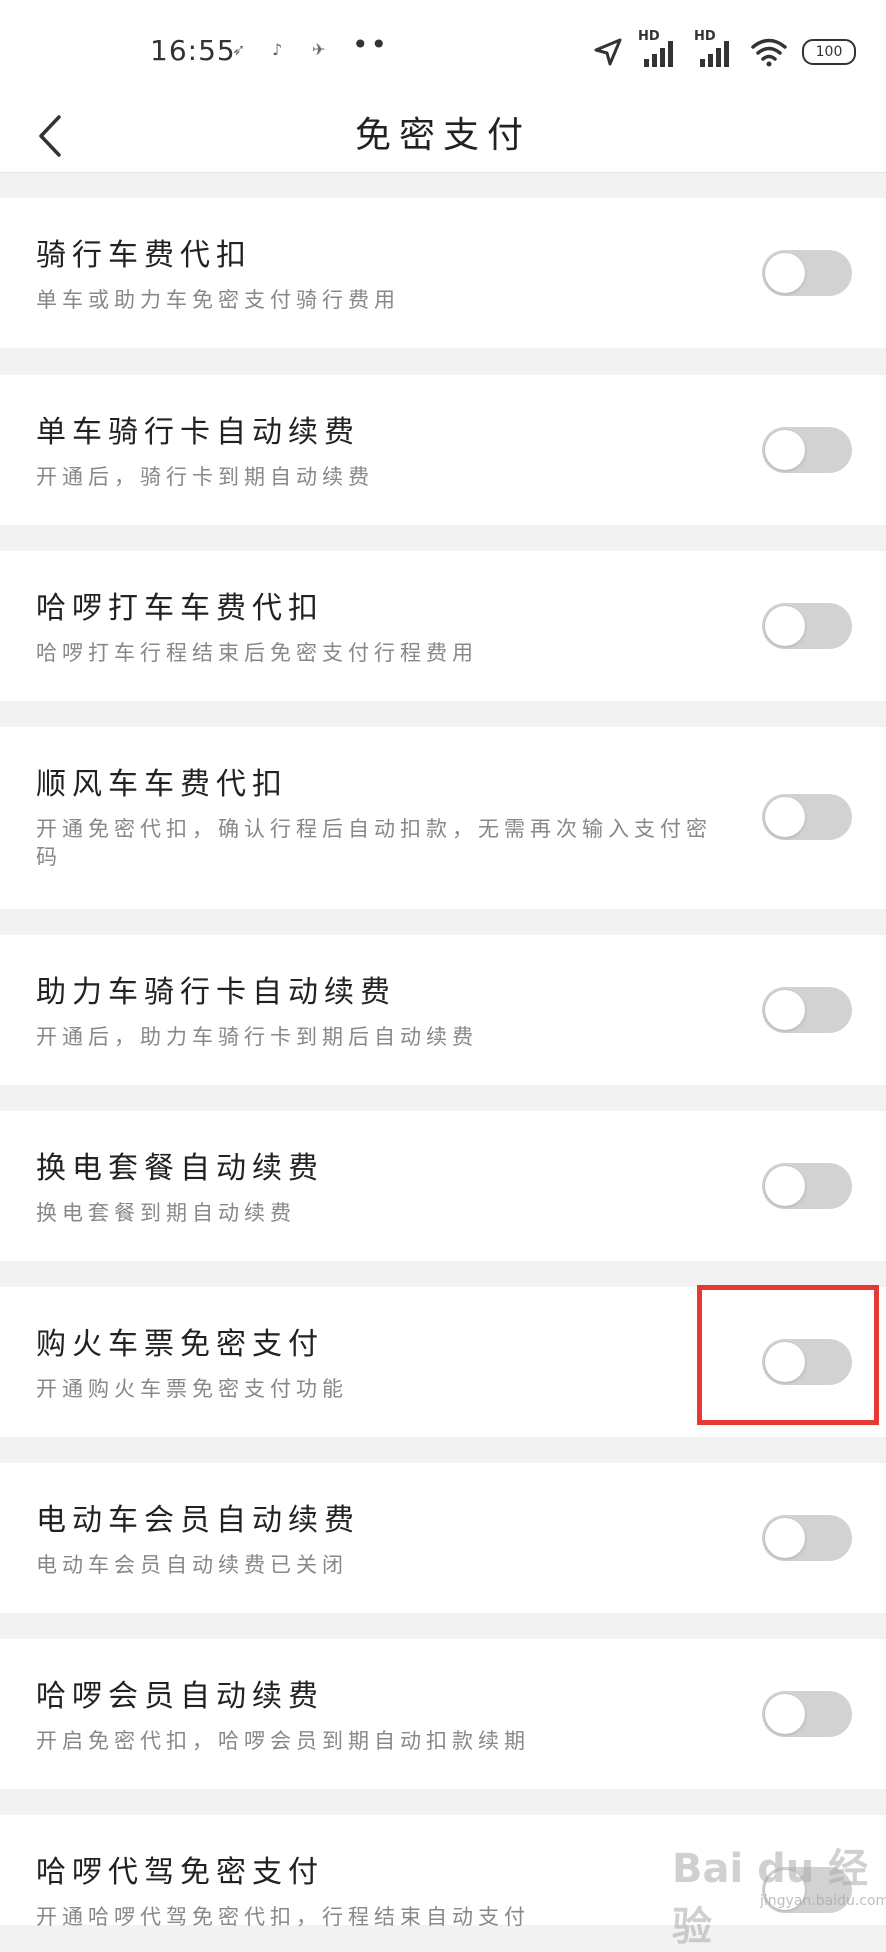  What do you see at coordinates (443, 626) in the screenshot?
I see `setting-item: 哈啰打车车费代扣 哈啰打车行程结束后免密支付行程费用` at bounding box center [443, 626].